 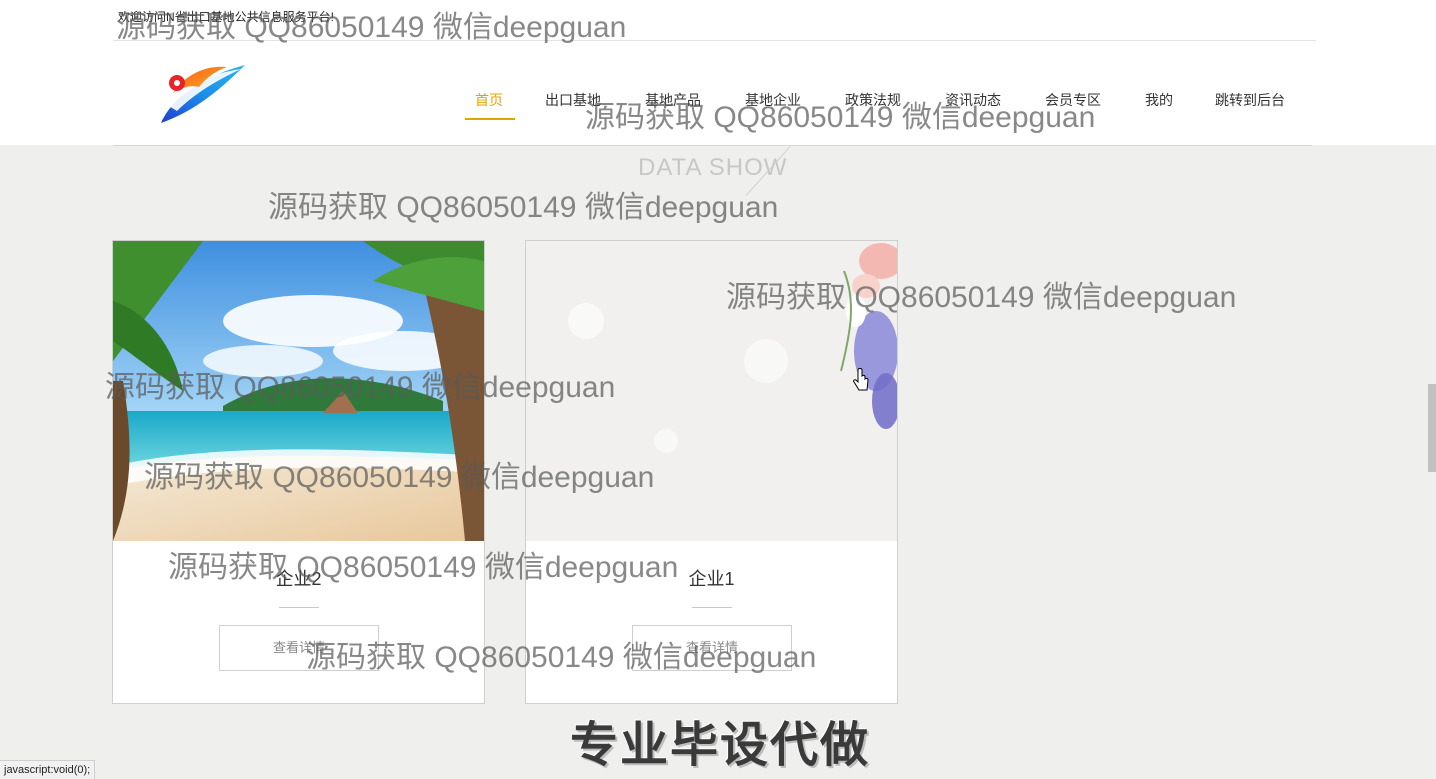 I want to click on nav-news: 资讯动态, so click(x=973, y=100).